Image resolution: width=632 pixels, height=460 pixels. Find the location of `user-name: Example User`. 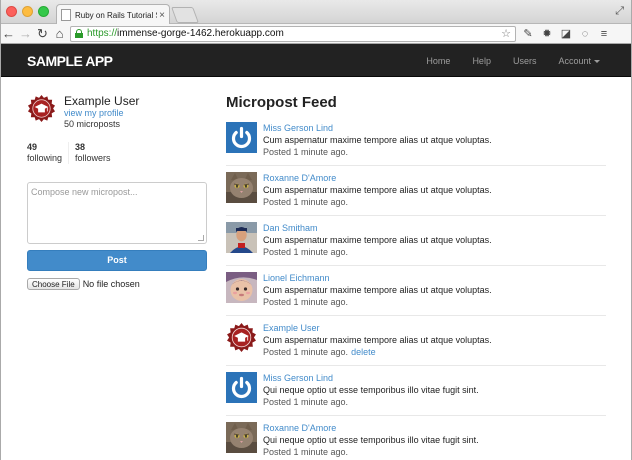

user-name: Example User is located at coordinates (102, 101).